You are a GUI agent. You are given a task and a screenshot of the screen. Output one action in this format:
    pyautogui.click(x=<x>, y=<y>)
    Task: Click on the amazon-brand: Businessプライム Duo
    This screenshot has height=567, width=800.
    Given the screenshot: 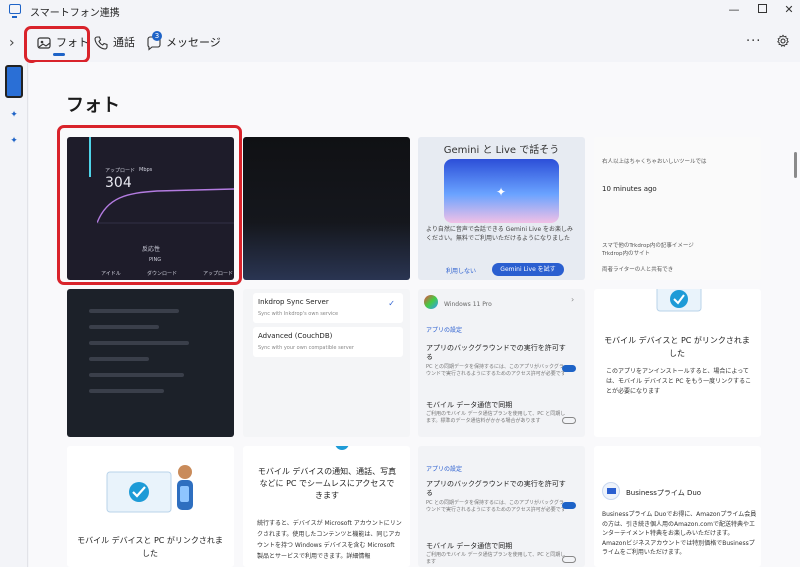 What is the action you would take?
    pyautogui.click(x=664, y=493)
    